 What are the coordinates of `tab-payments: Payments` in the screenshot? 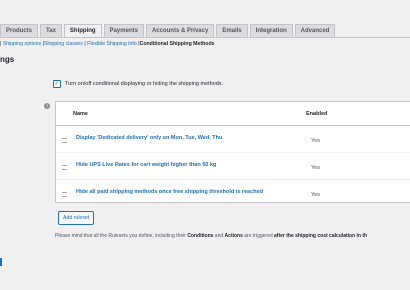 It's located at (123, 30).